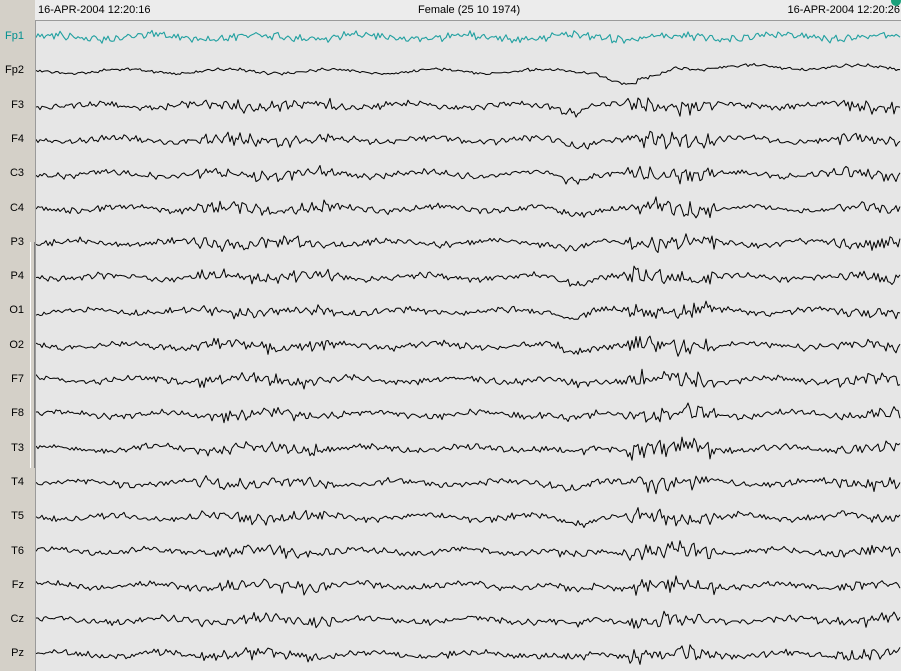 The image size is (901, 671). What do you see at coordinates (12, 413) in the screenshot?
I see `channel-label-f8: F8` at bounding box center [12, 413].